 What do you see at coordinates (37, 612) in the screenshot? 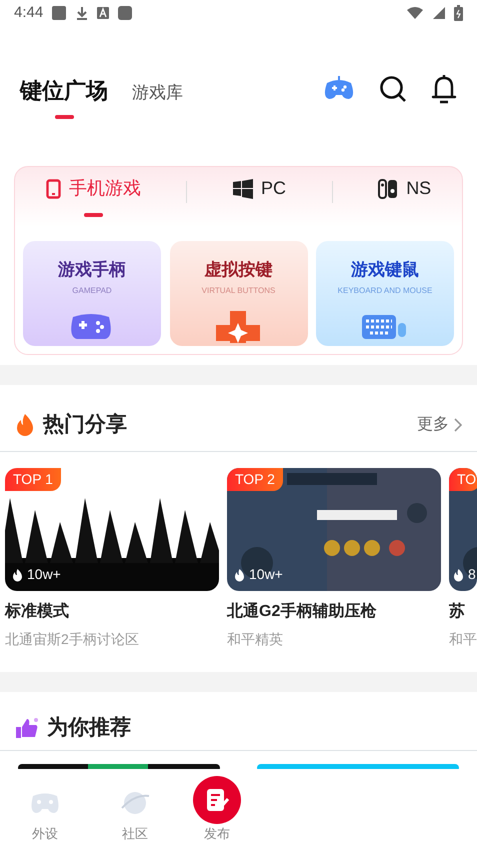
I see `card-title: 标准模式` at bounding box center [37, 612].